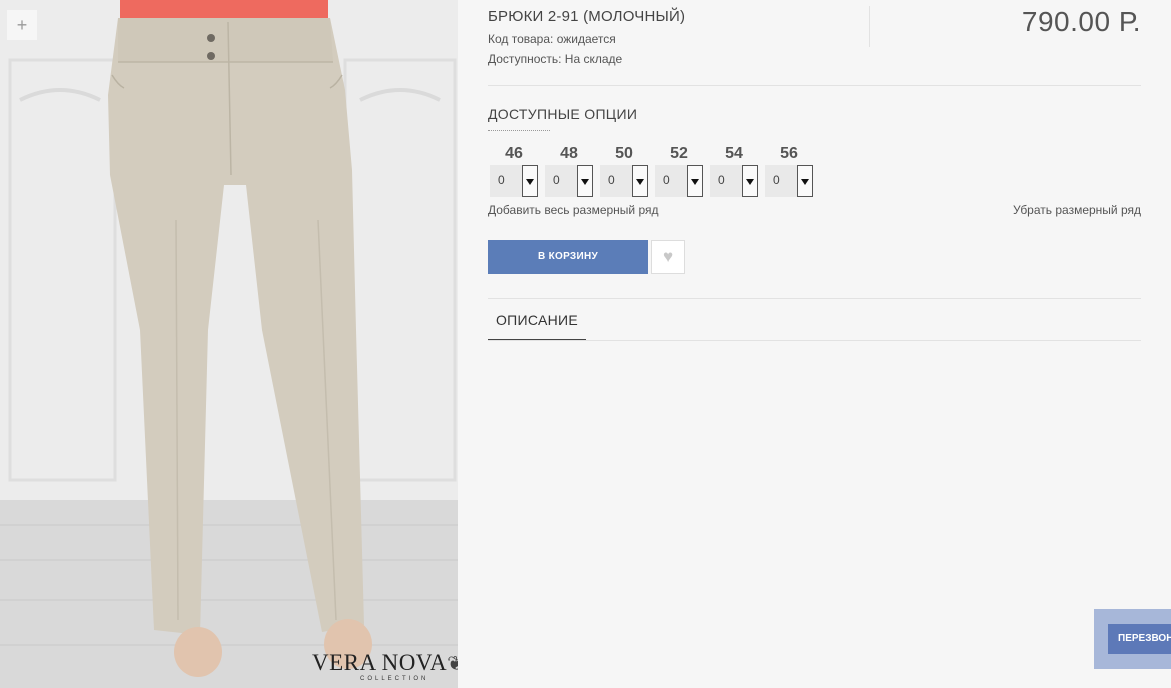  What do you see at coordinates (537, 320) in the screenshot?
I see `tab-description: ОПИСАНИЕ` at bounding box center [537, 320].